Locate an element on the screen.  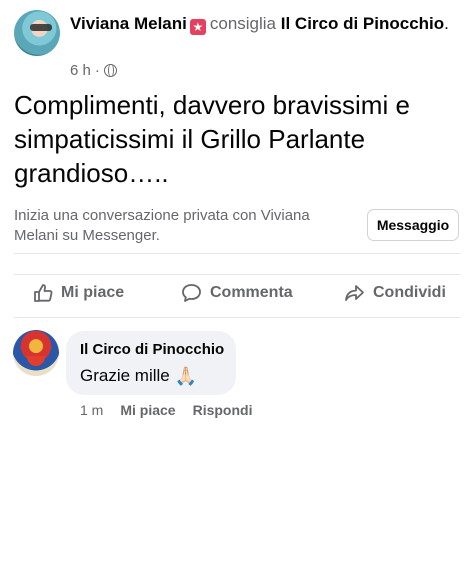
divider-top is located at coordinates (237, 253).